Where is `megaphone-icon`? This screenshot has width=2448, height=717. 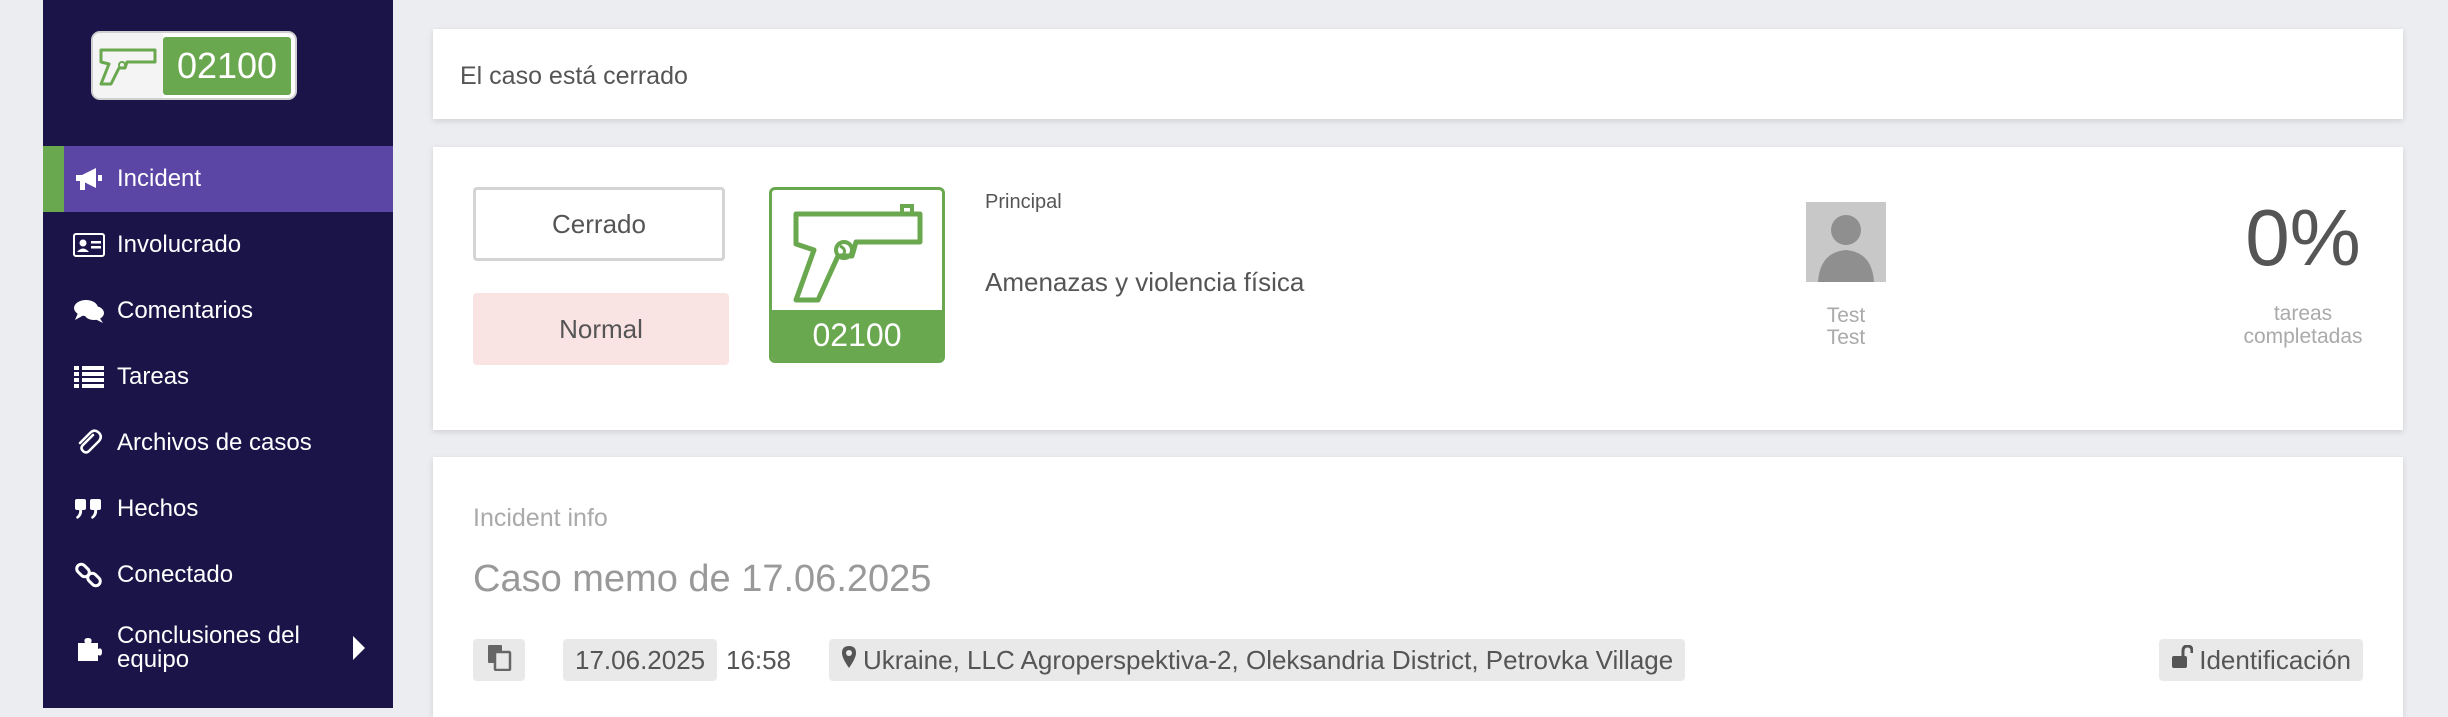 megaphone-icon is located at coordinates (89, 179).